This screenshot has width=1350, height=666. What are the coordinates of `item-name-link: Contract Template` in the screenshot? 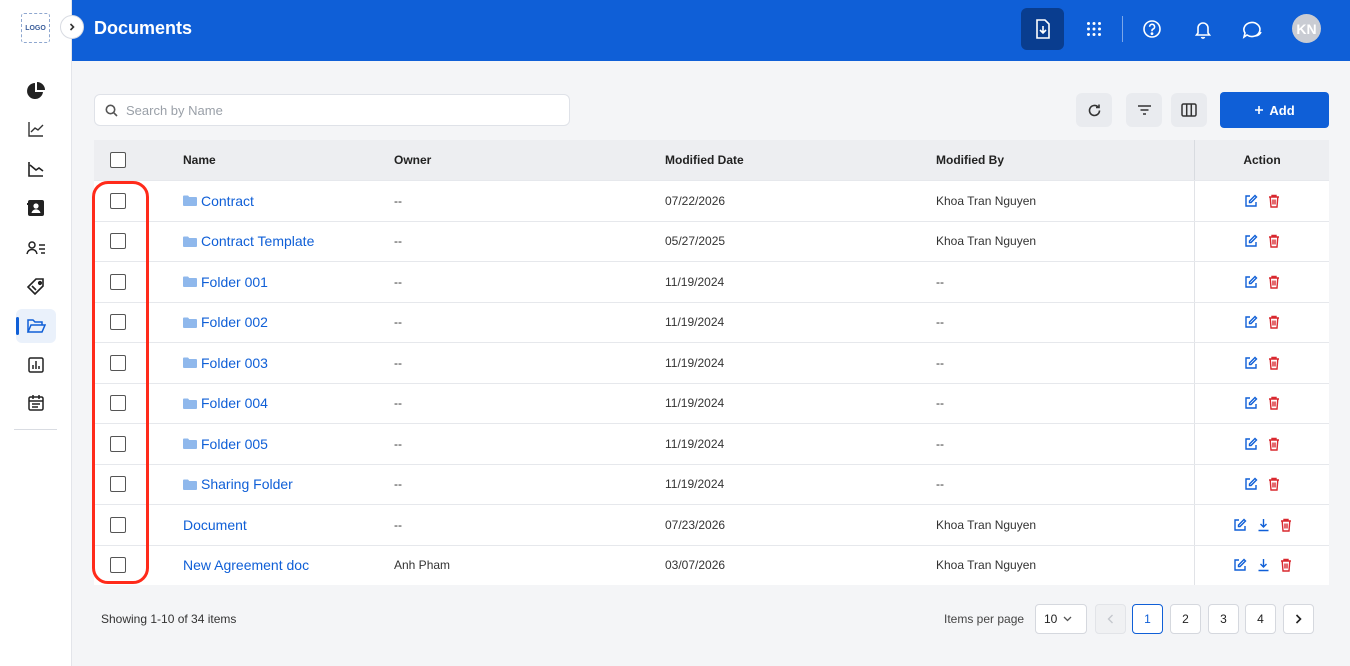 It's located at (248, 241).